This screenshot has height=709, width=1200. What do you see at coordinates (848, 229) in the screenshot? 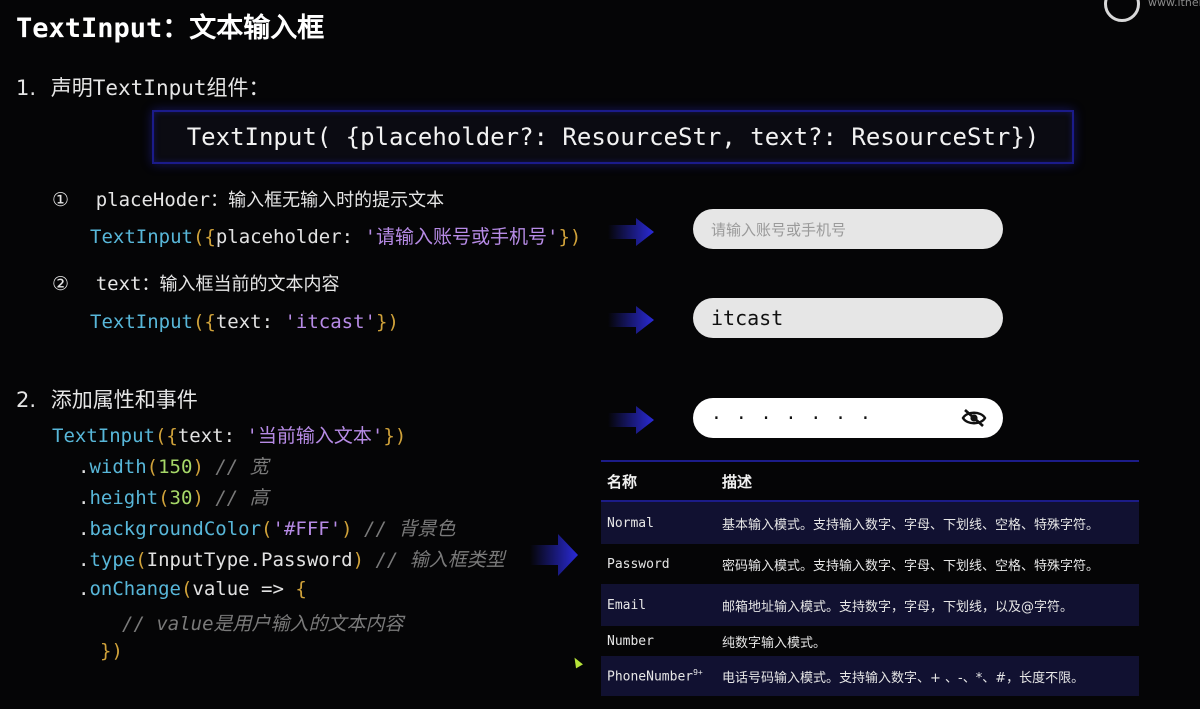
I see `placeholder-input-preview: 请输入账号或手机号` at bounding box center [848, 229].